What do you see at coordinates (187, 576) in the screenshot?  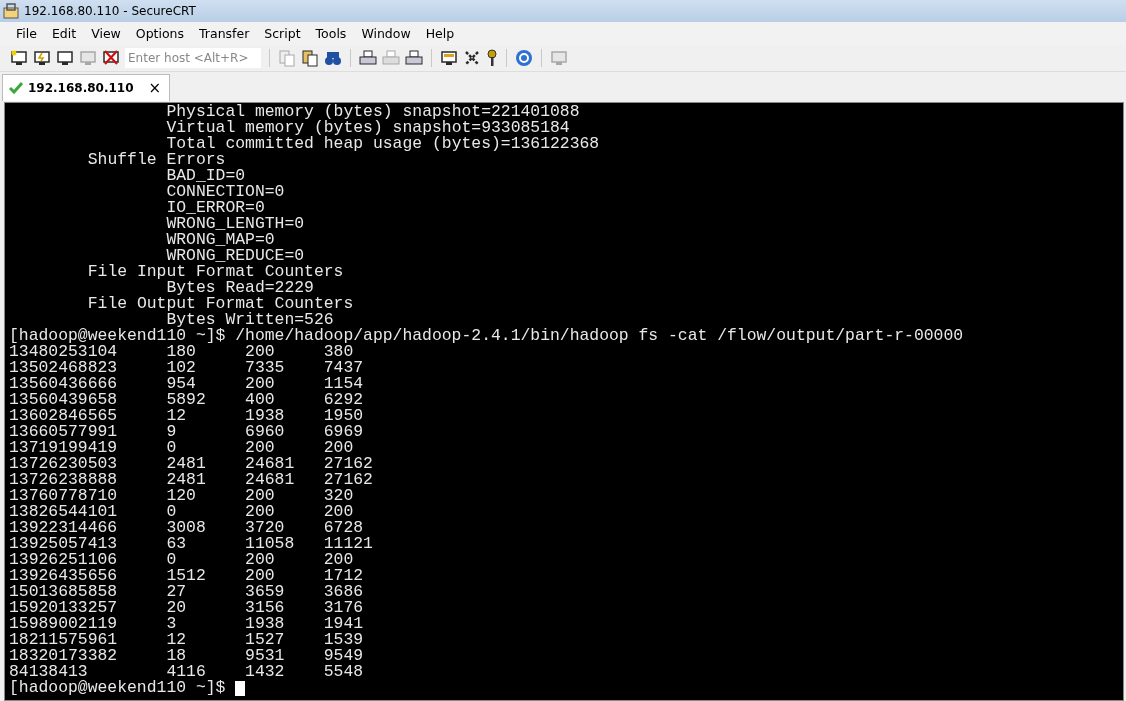 I see `terminal-line: 13926435656 1512 200 1712` at bounding box center [187, 576].